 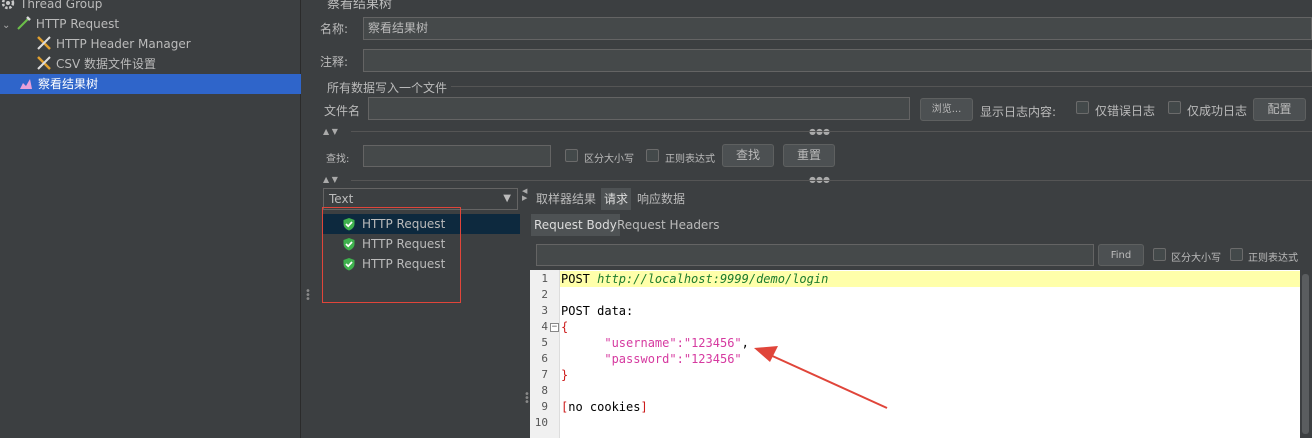 I want to click on editor-scrollbar, so click(x=1306, y=325).